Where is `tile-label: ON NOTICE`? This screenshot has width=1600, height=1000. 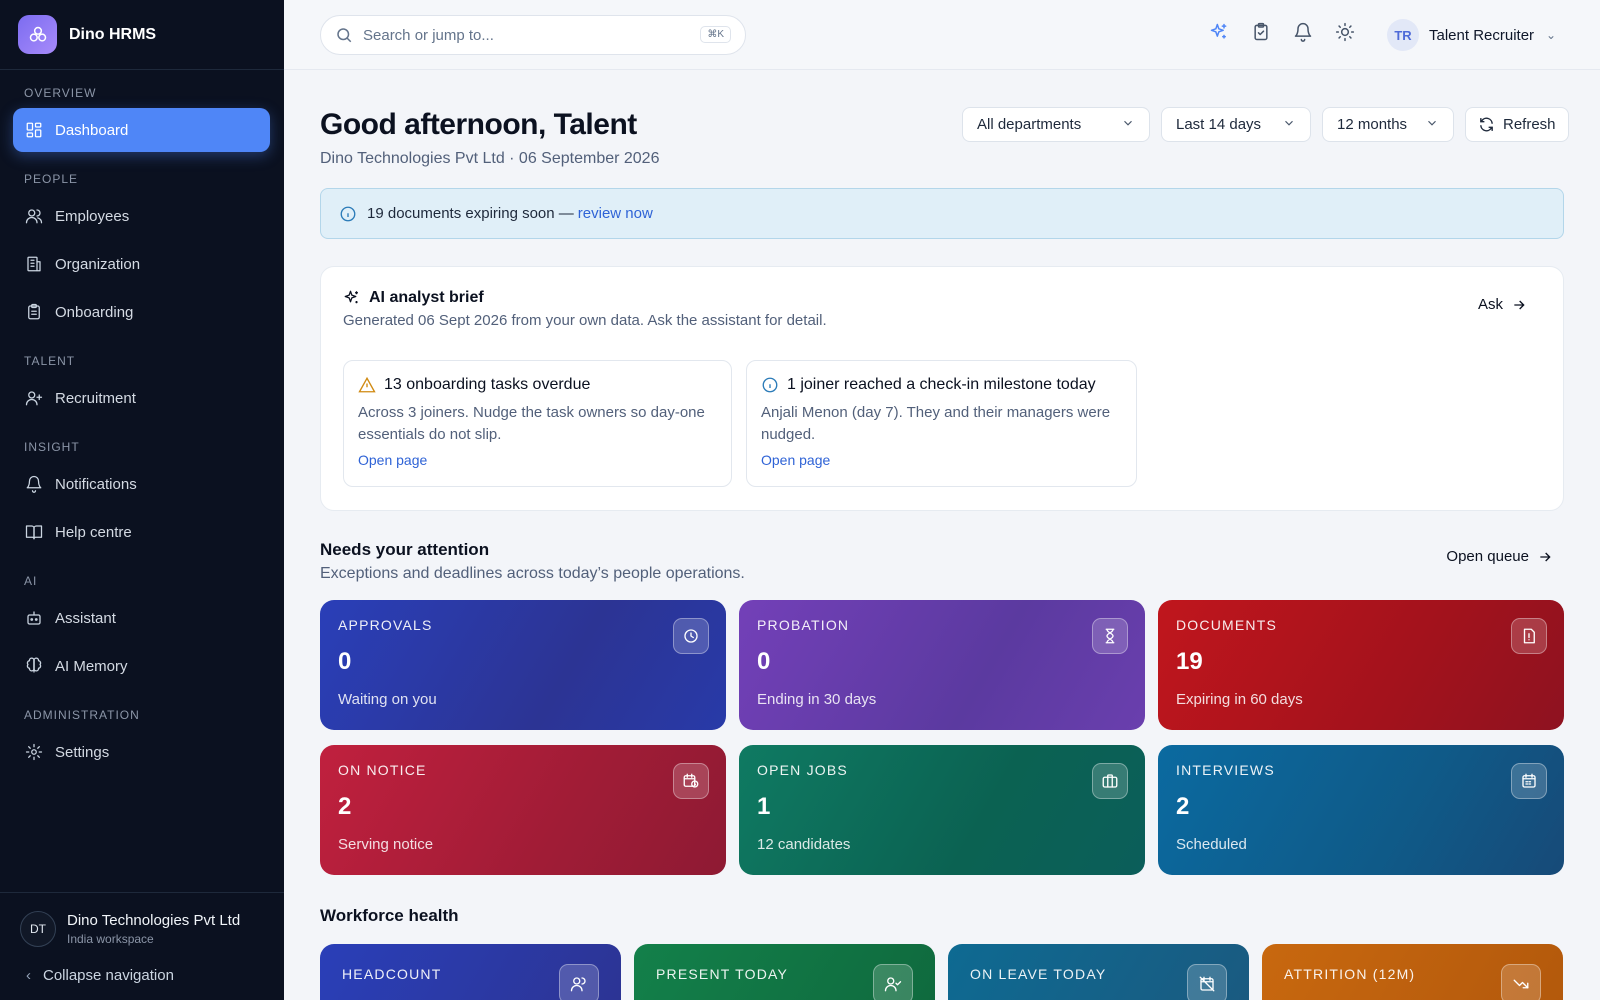 tile-label: ON NOTICE is located at coordinates (382, 770).